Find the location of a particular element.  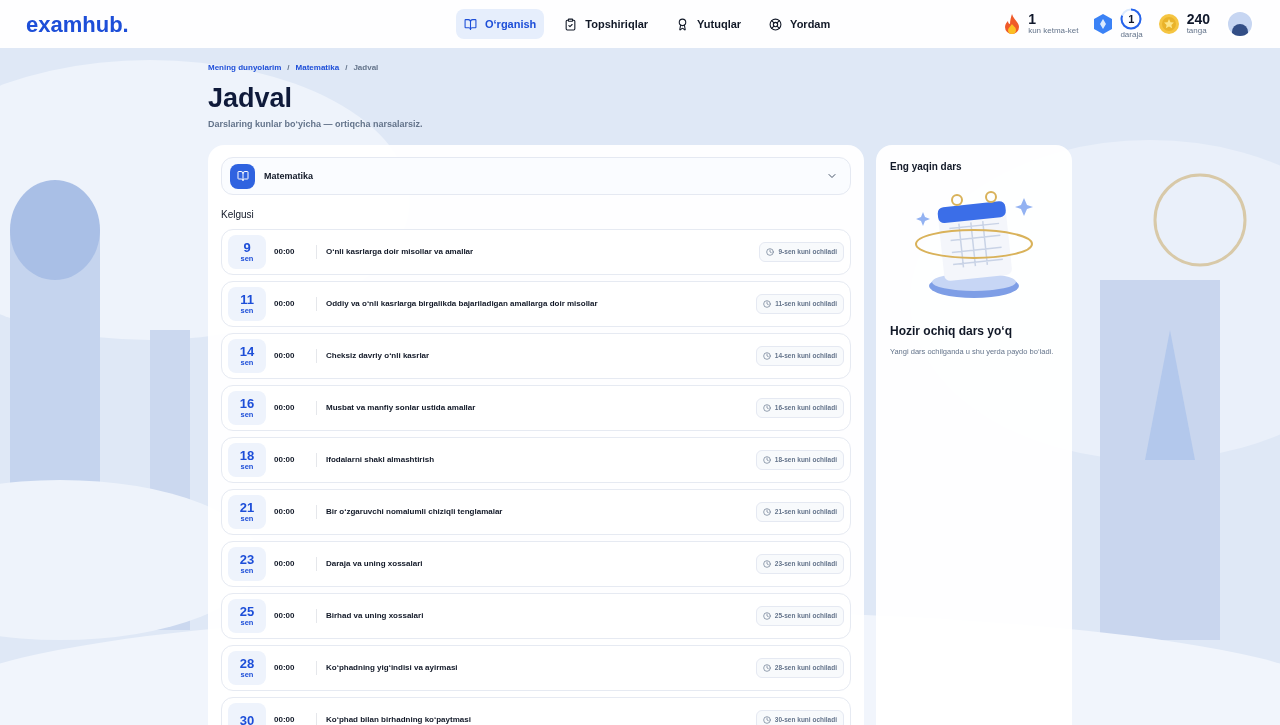

day-number: 25 is located at coordinates (247, 612).